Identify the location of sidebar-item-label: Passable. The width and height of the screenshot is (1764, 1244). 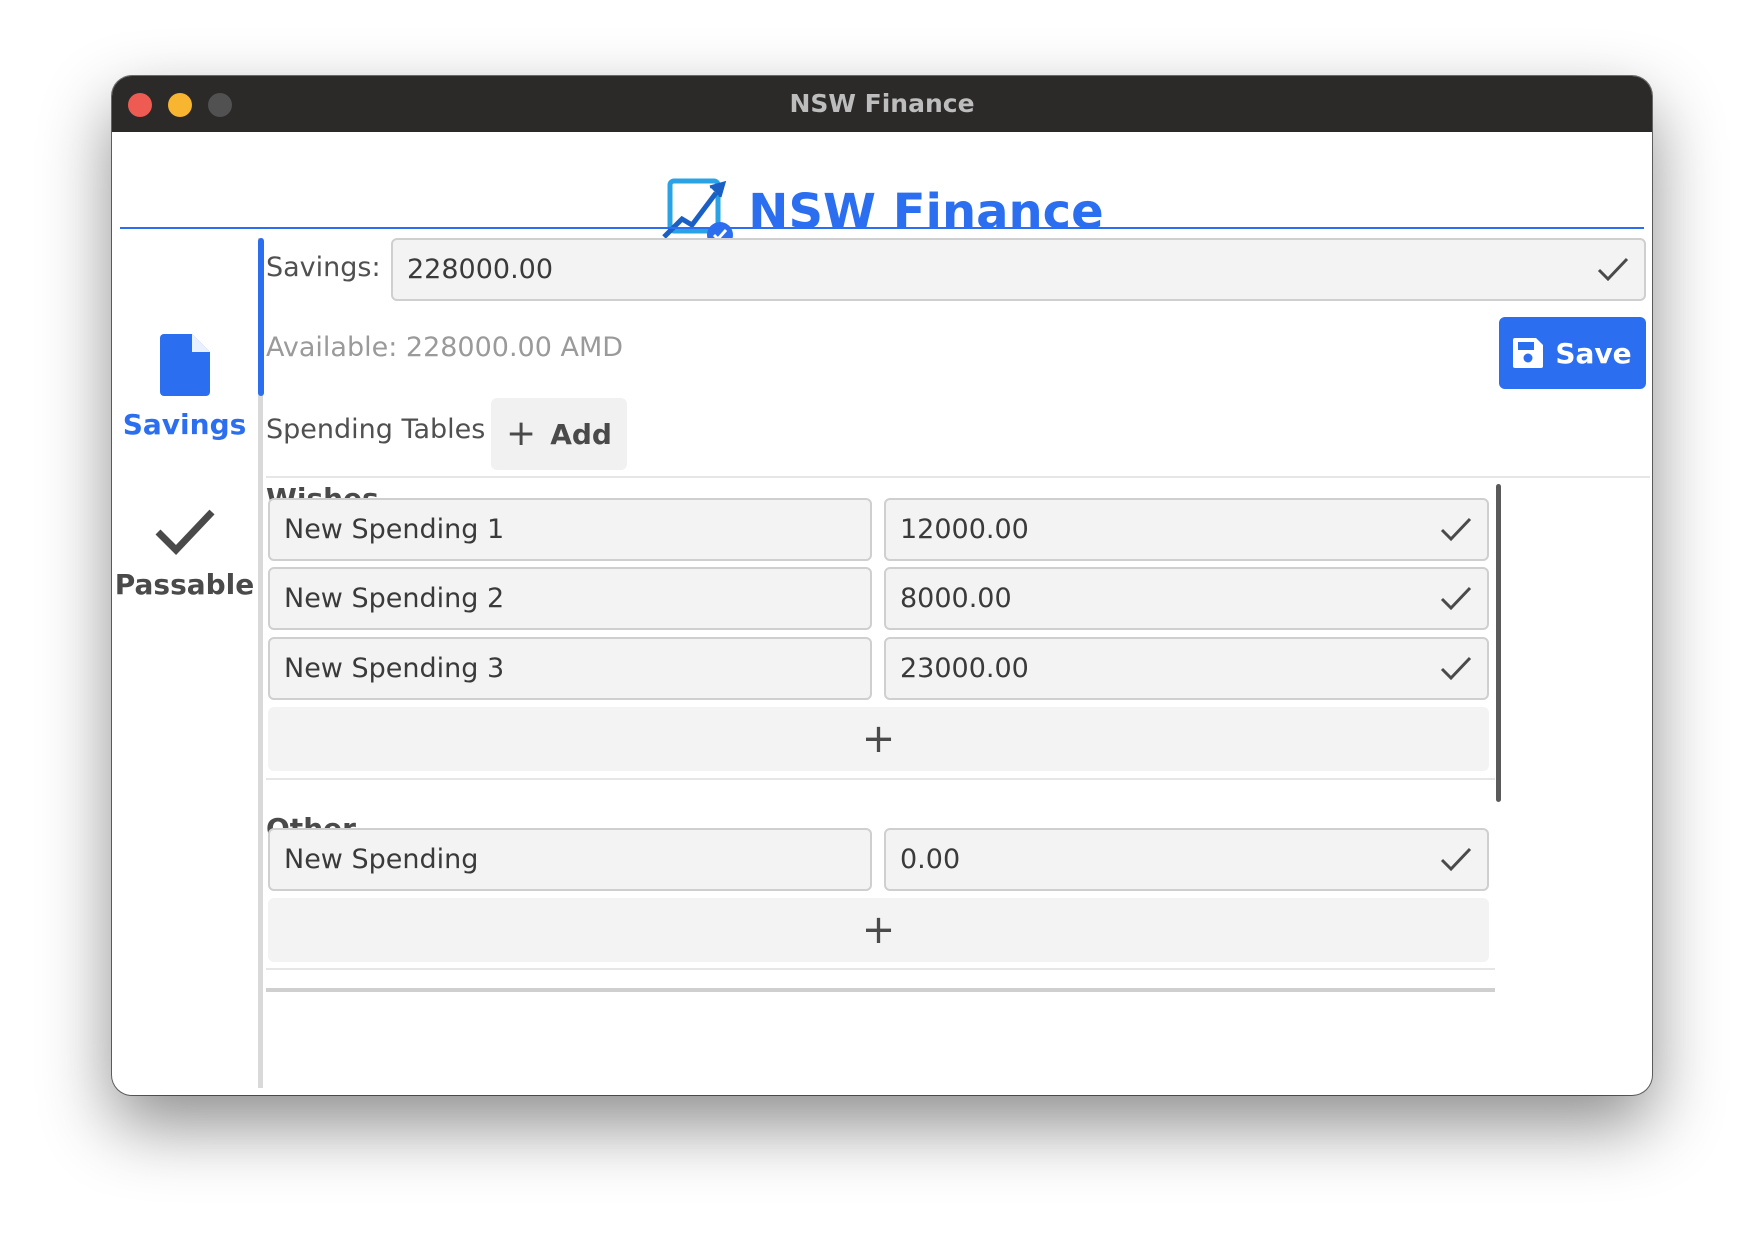
(184, 584).